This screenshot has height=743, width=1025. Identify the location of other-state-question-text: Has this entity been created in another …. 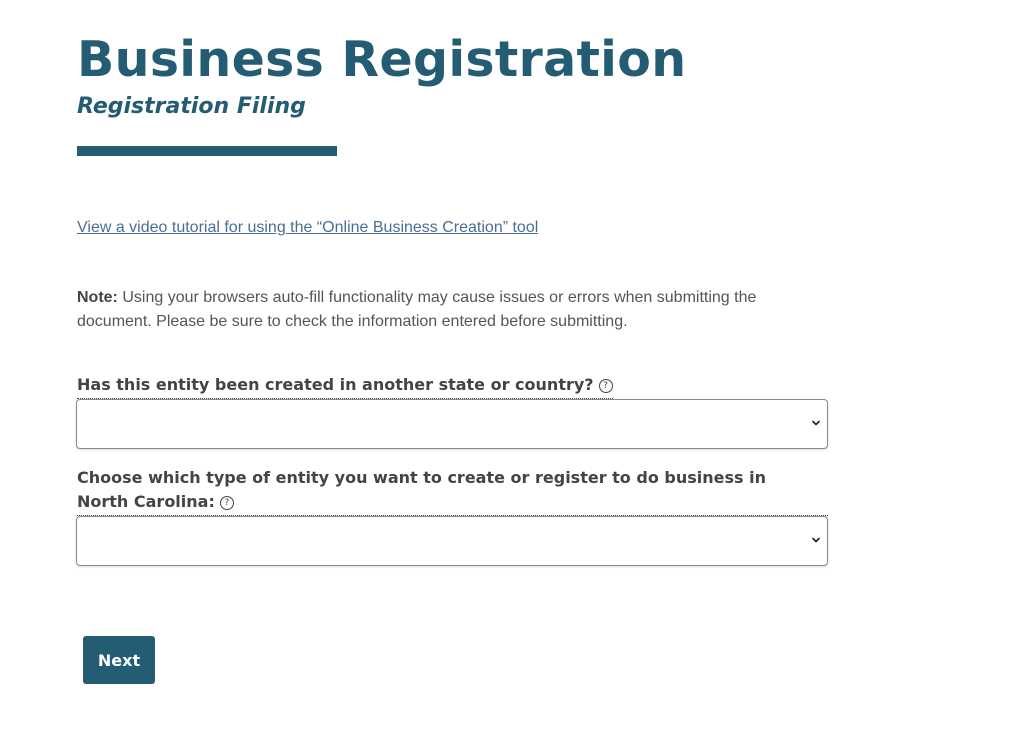
(335, 384).